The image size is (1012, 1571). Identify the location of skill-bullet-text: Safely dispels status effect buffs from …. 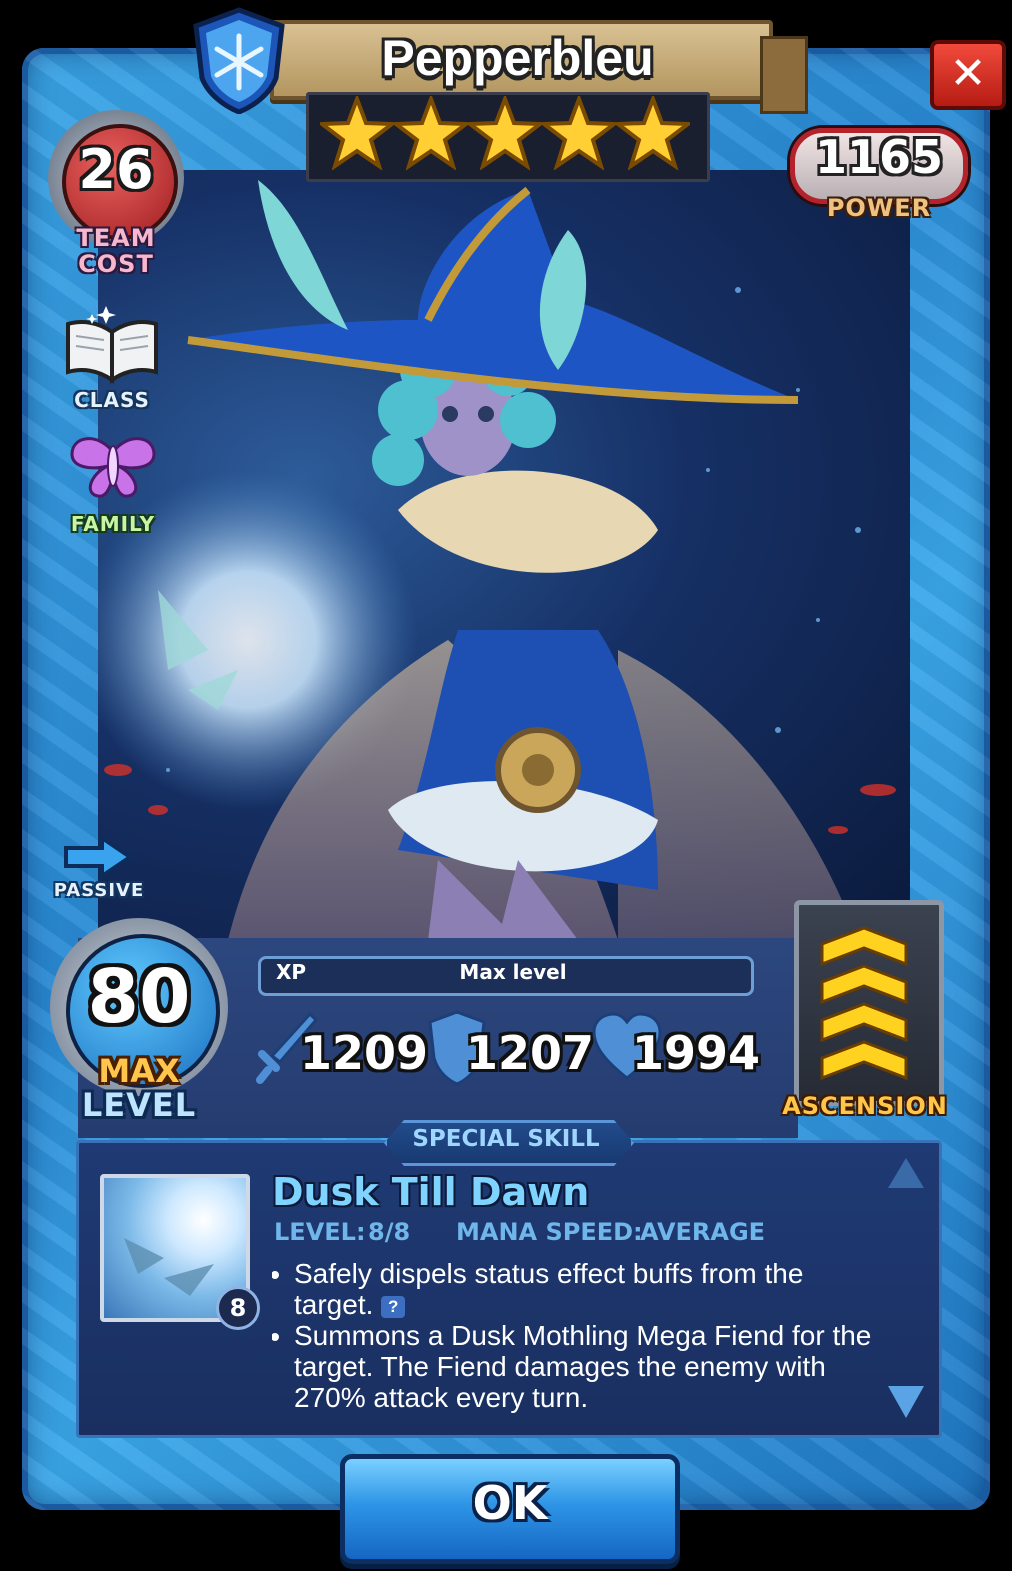
(549, 1289).